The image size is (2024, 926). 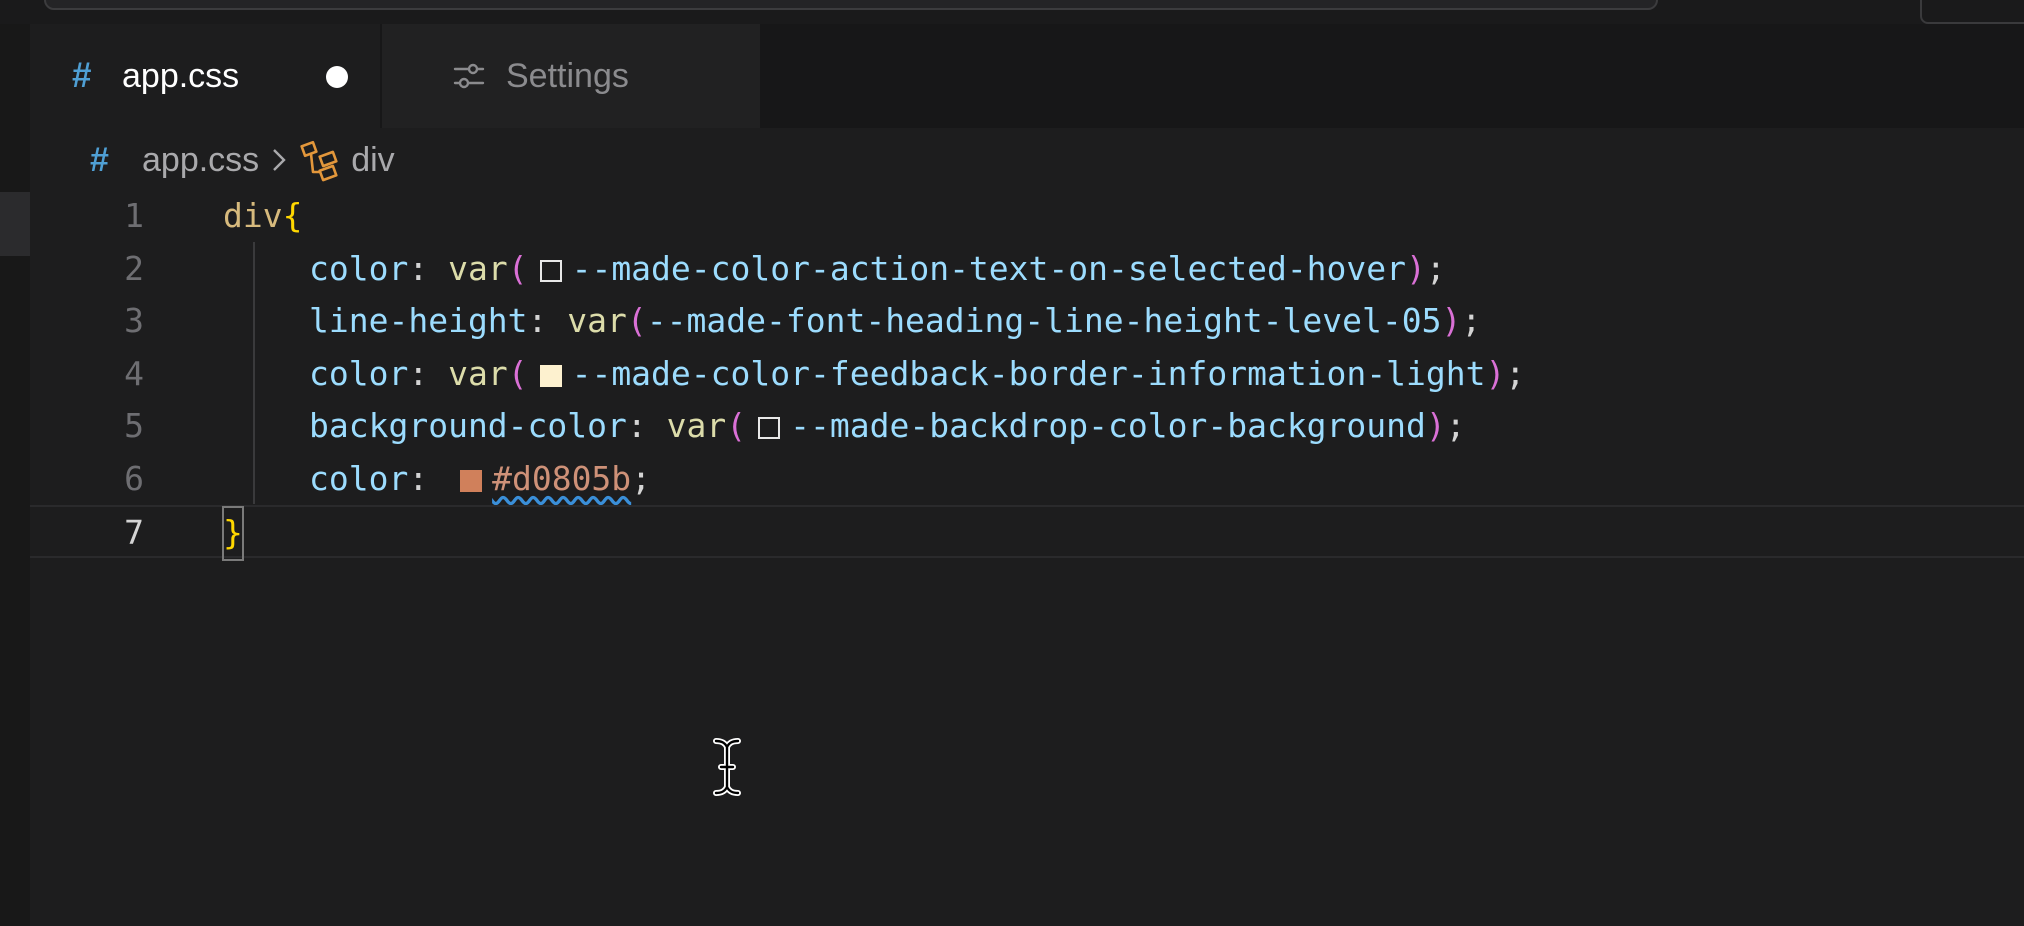 What do you see at coordinates (292, 215) in the screenshot?
I see `open-brace: {` at bounding box center [292, 215].